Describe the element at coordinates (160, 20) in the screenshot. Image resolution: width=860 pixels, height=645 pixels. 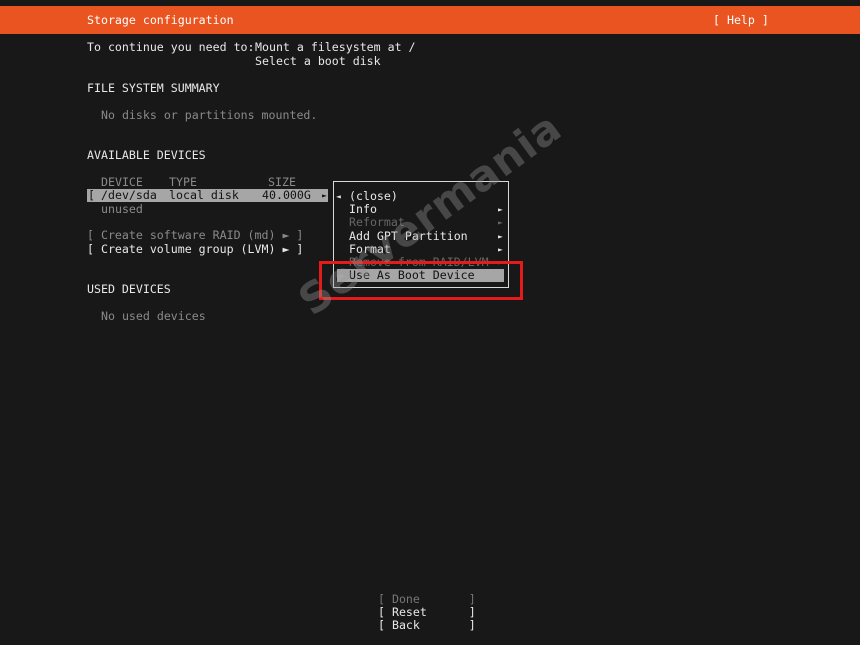
I see `page-title: Storage configuration` at that location.